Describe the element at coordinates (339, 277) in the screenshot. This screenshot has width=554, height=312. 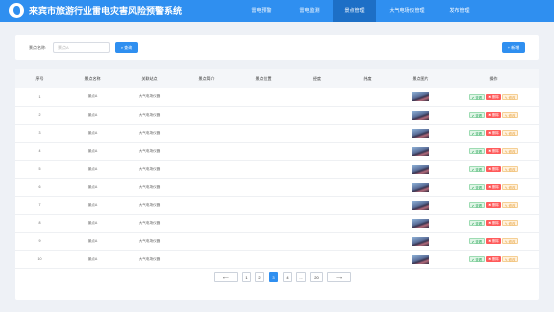
I see `next-page-button: ⟶` at that location.